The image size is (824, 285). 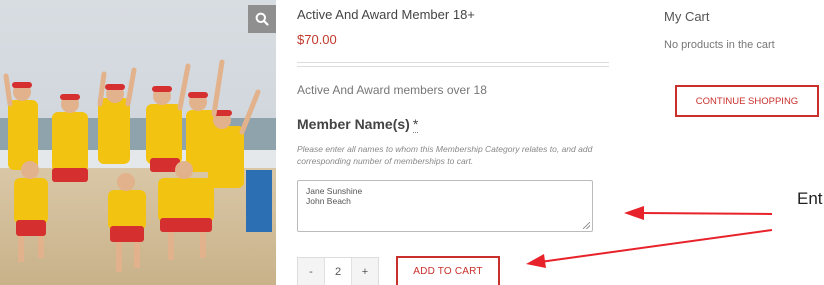 What do you see at coordinates (656, 246) in the screenshot?
I see `arrow-to-add-cart` at bounding box center [656, 246].